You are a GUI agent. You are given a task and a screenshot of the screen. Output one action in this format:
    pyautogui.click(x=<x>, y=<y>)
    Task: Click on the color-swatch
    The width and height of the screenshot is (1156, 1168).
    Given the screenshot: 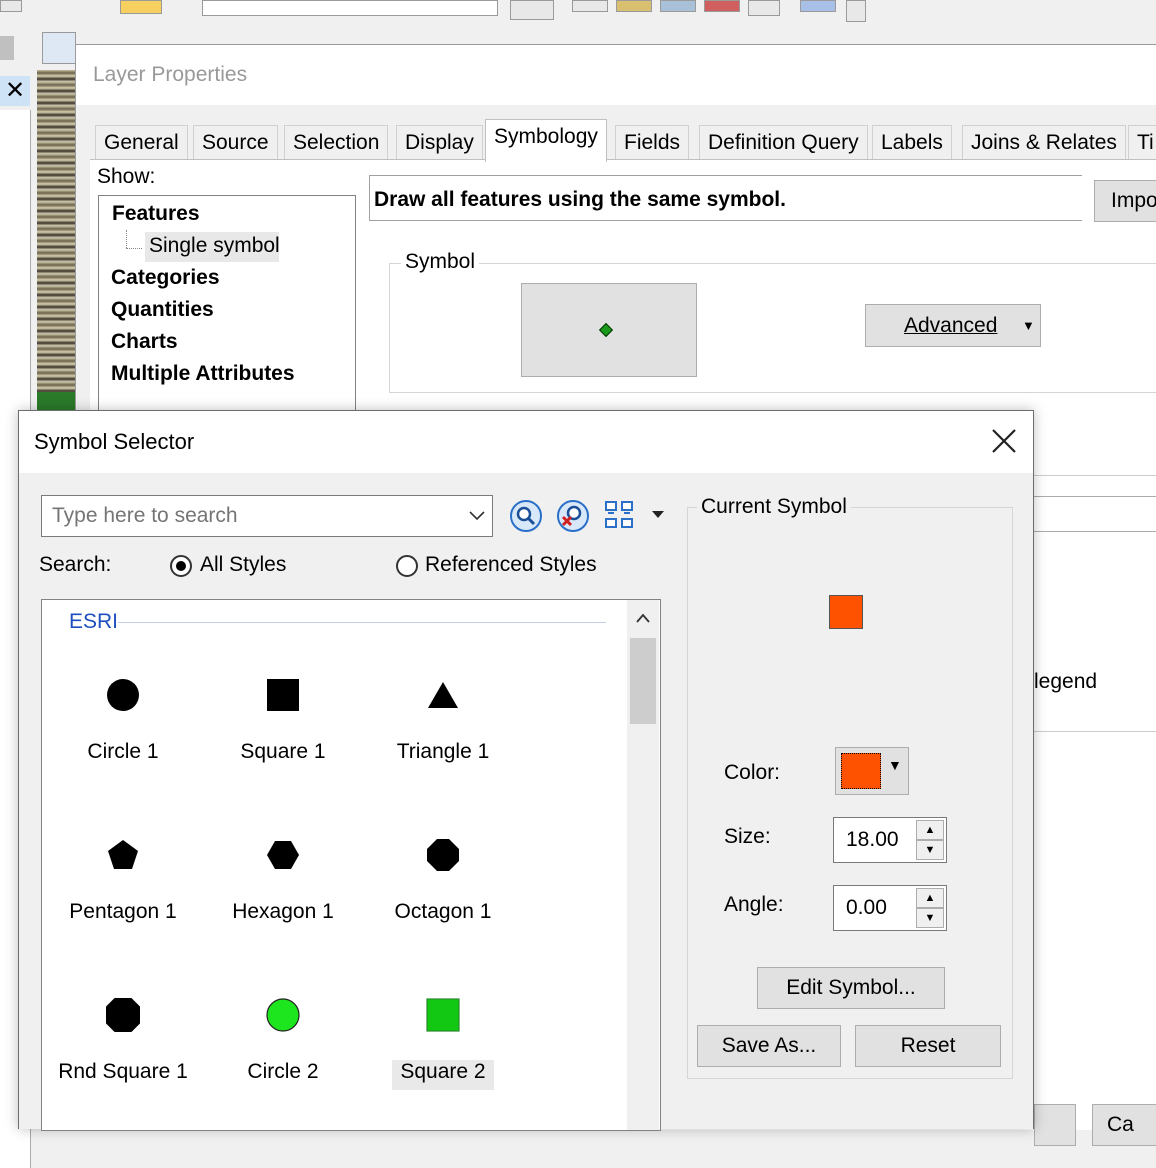 What is the action you would take?
    pyautogui.click(x=861, y=771)
    